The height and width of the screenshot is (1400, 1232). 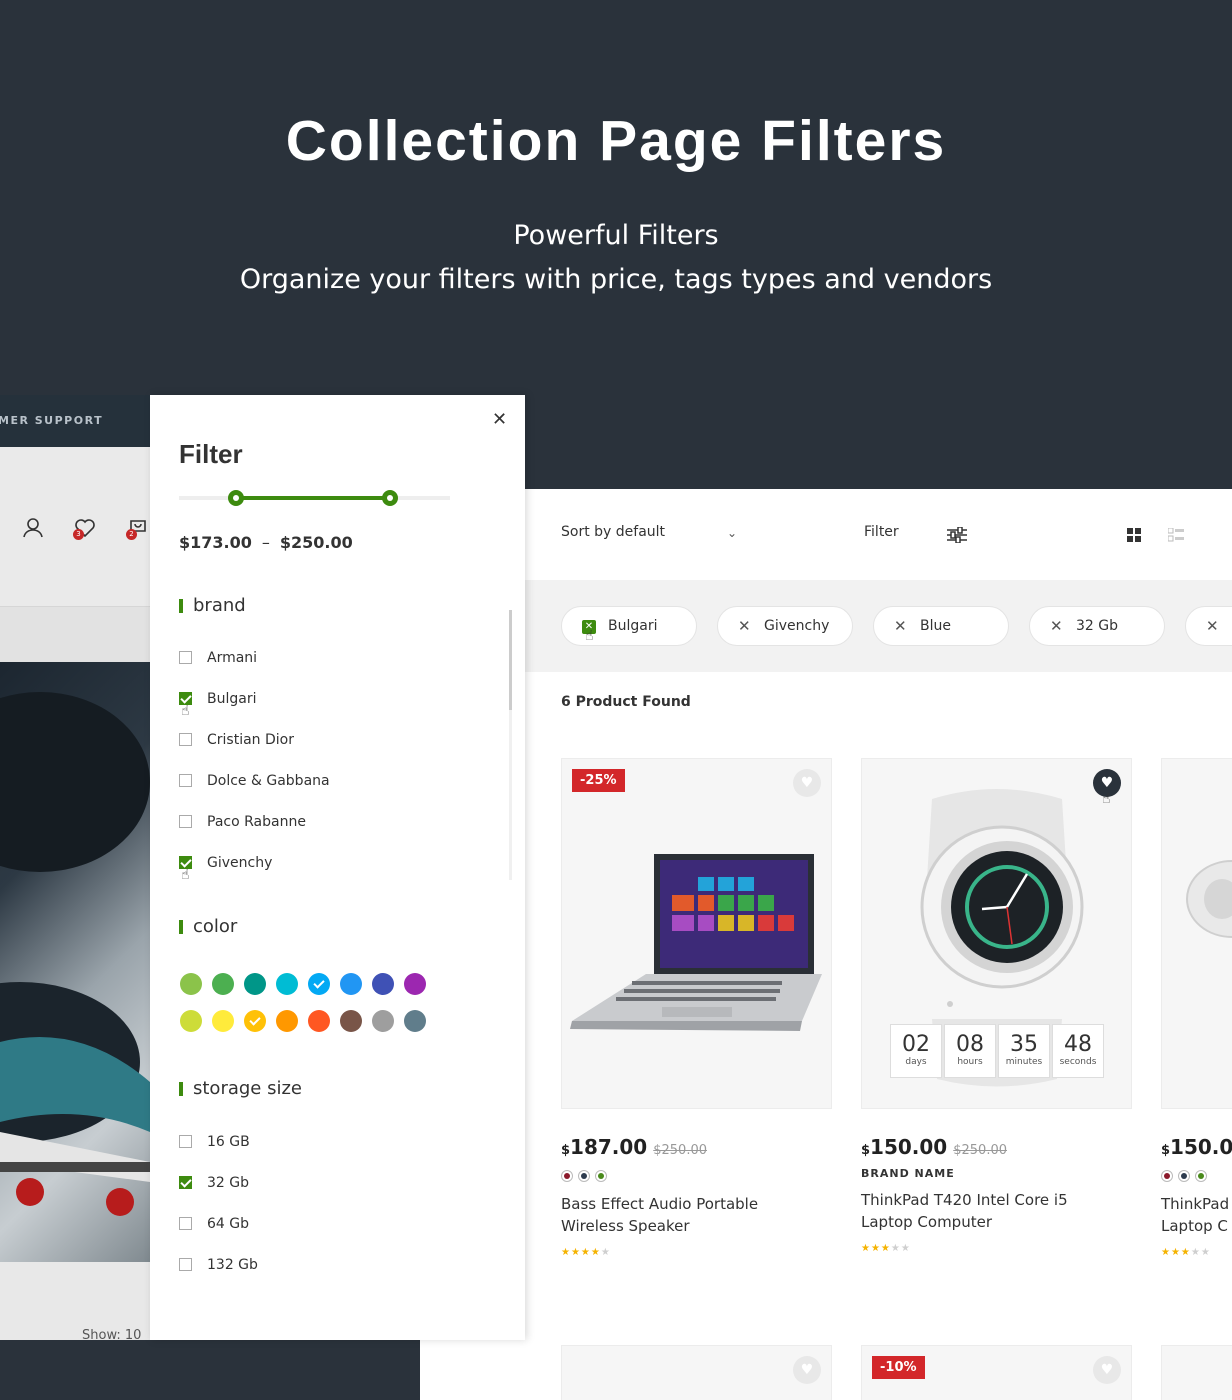 I want to click on checkbox-label: Givenchy, so click(x=240, y=863).